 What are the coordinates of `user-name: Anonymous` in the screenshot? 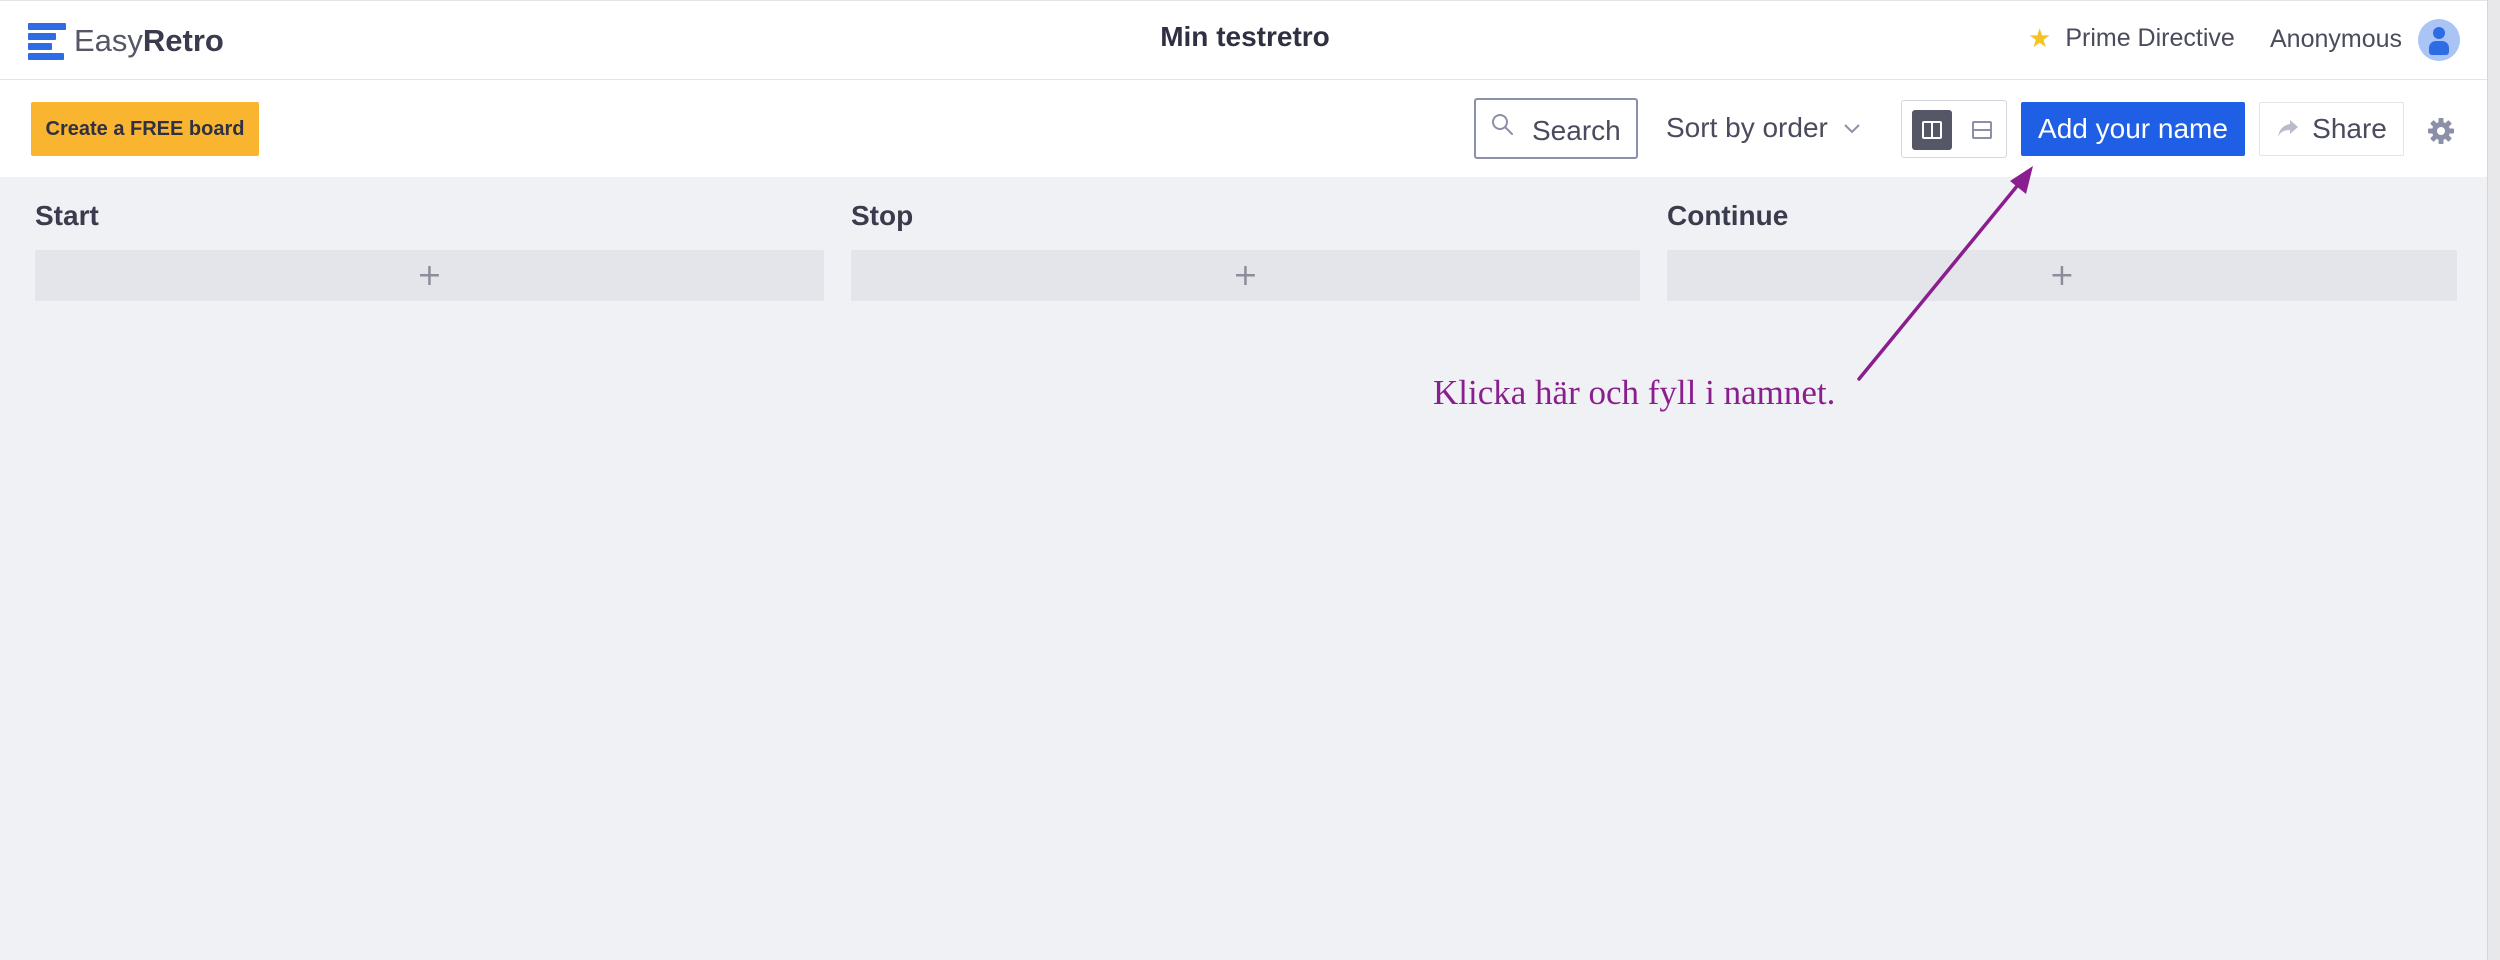 It's located at (2336, 39).